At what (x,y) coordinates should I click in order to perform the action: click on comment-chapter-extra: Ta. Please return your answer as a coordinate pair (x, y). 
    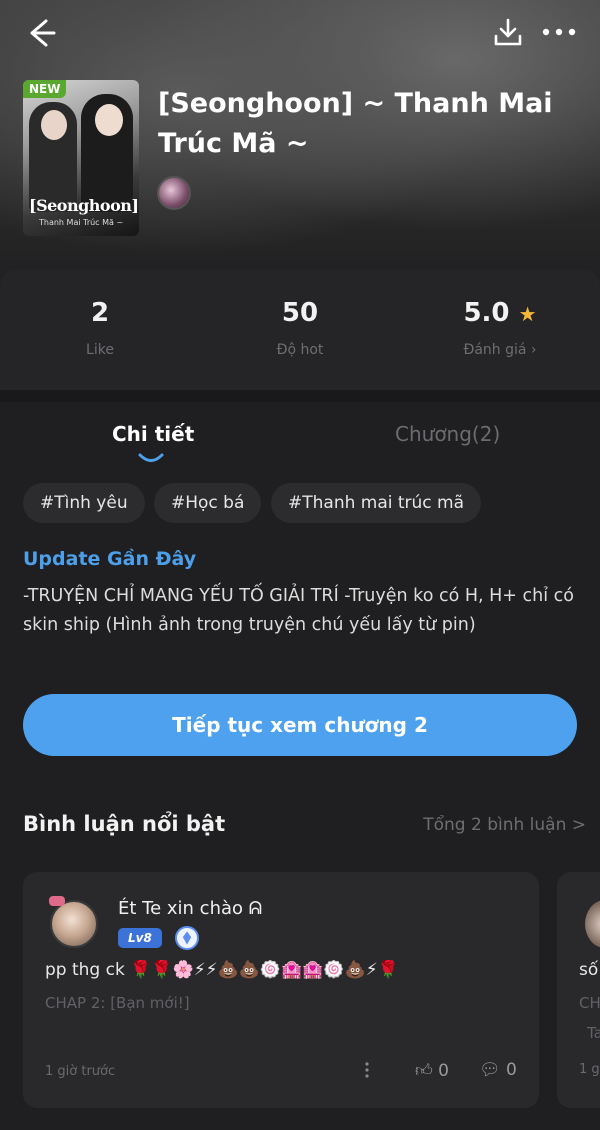
    Looking at the image, I should click on (593, 1033).